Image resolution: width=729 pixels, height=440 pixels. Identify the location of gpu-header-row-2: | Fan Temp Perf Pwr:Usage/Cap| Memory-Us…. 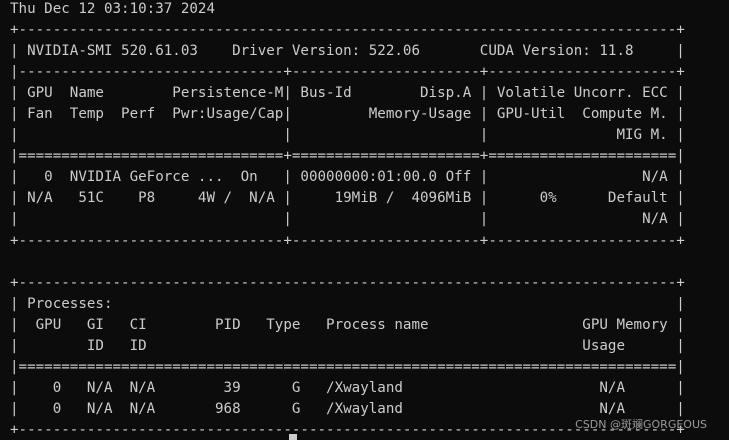
(347, 114).